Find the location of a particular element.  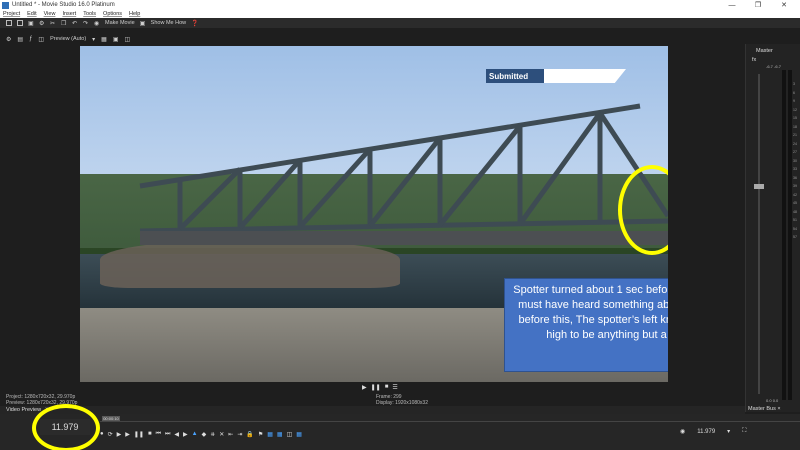

peak-readout: -6.7 -6.7 is located at coordinates (773, 66).